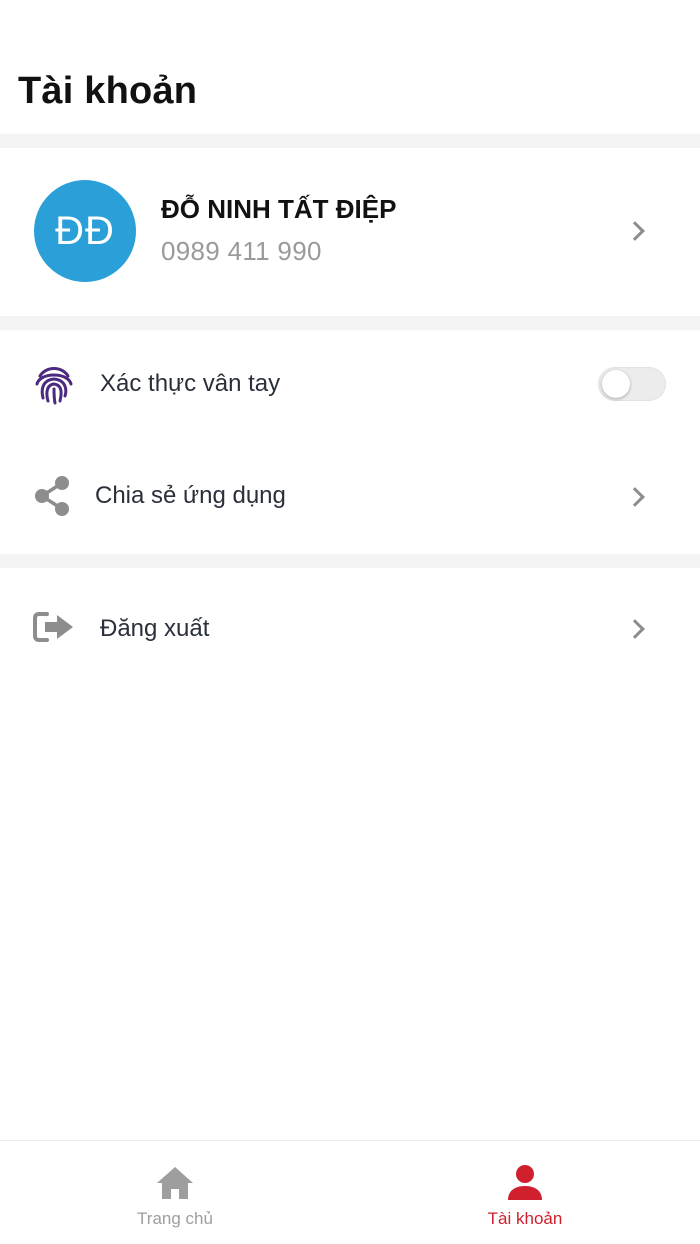 The image size is (700, 1244). What do you see at coordinates (525, 1183) in the screenshot?
I see `person-icon` at bounding box center [525, 1183].